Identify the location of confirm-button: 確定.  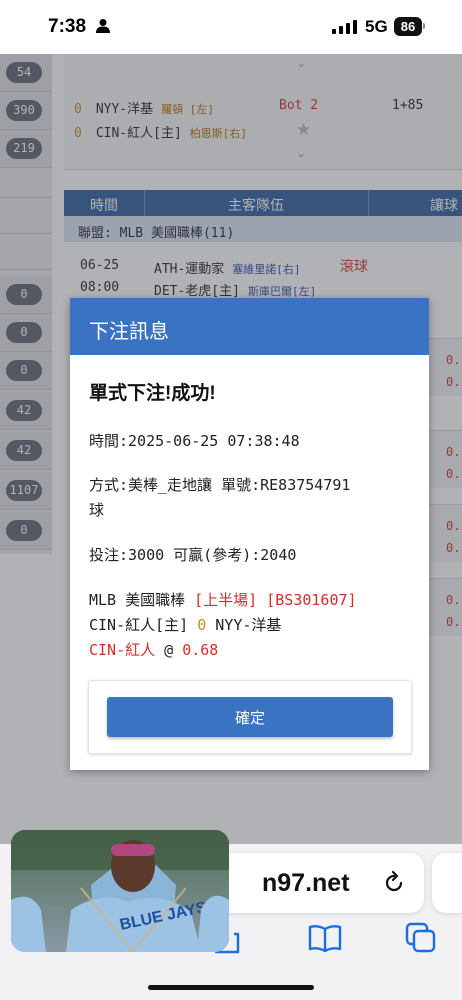
(250, 717).